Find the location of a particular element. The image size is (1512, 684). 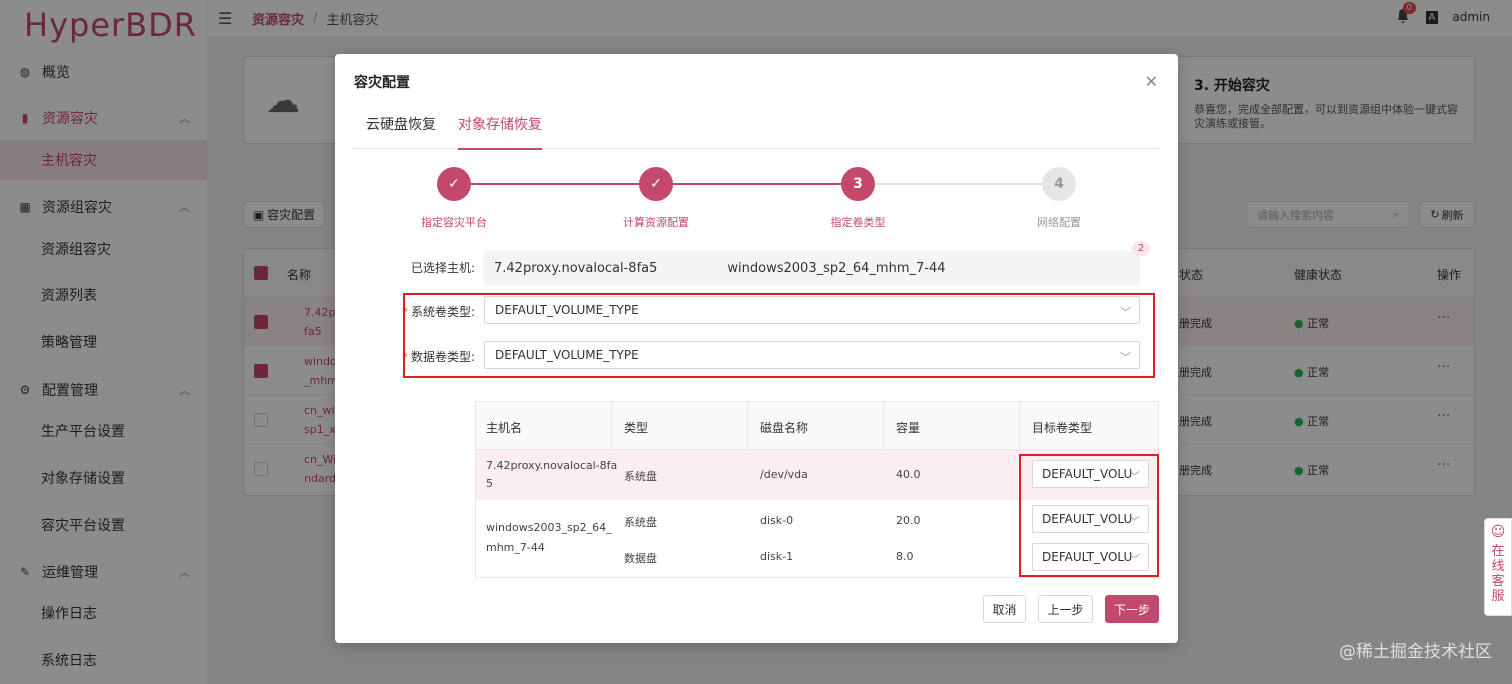

selected-host-tag: 7.42proxy.novalocal-8fa5 is located at coordinates (576, 268).